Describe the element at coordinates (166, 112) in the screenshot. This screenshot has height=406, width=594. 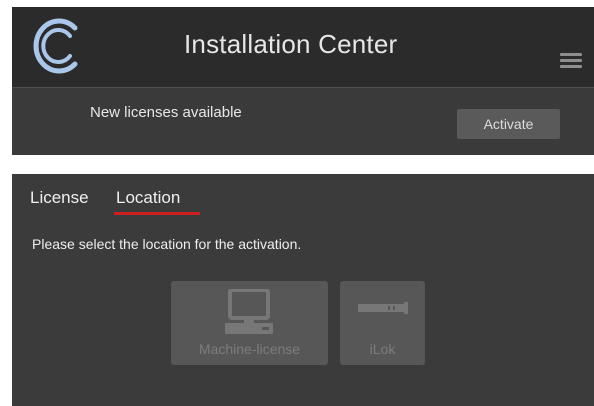
I see `notification-message: New licenses available` at that location.